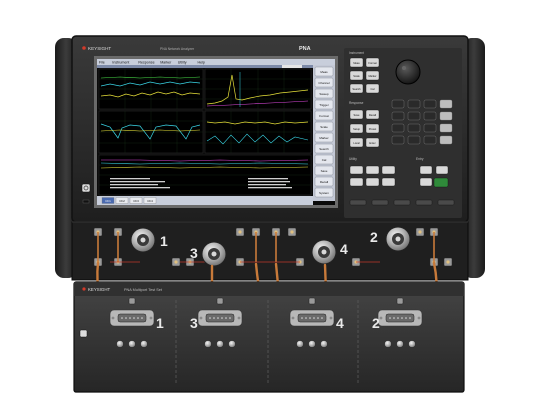  I want to click on softkey-label: Channel, so click(324, 83).